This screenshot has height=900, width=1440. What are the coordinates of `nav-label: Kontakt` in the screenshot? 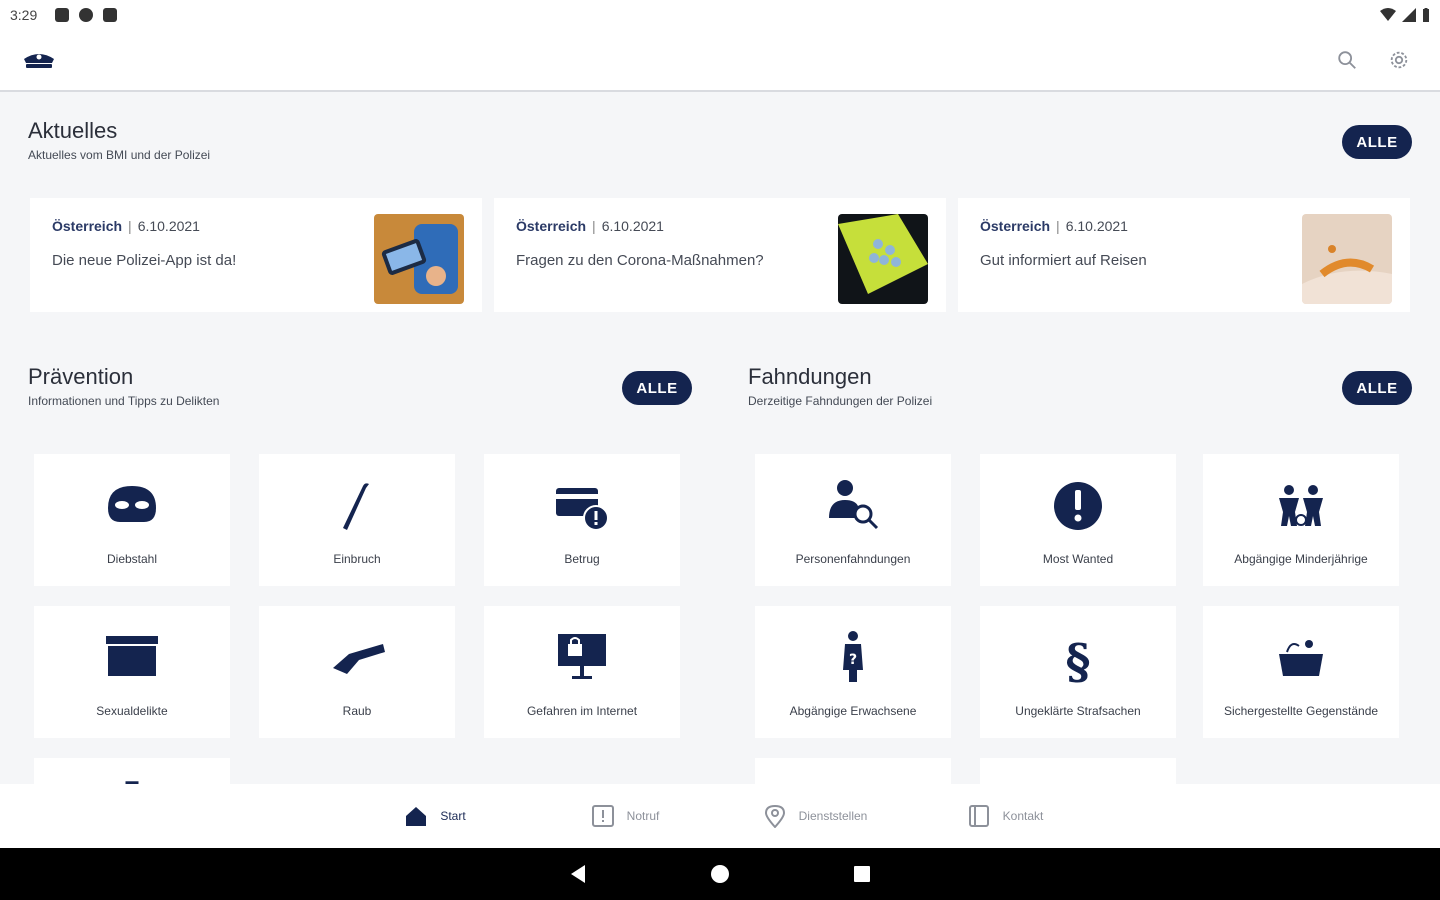 It's located at (1023, 816).